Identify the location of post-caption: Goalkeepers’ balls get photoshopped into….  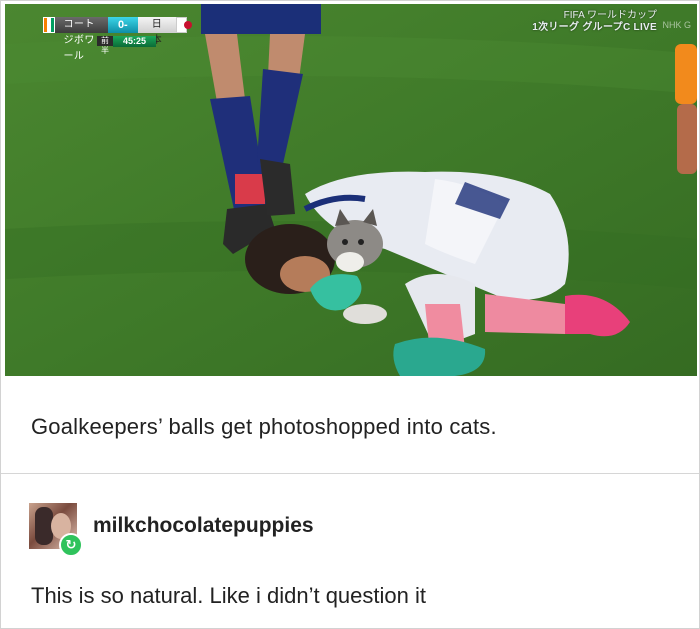
(264, 426).